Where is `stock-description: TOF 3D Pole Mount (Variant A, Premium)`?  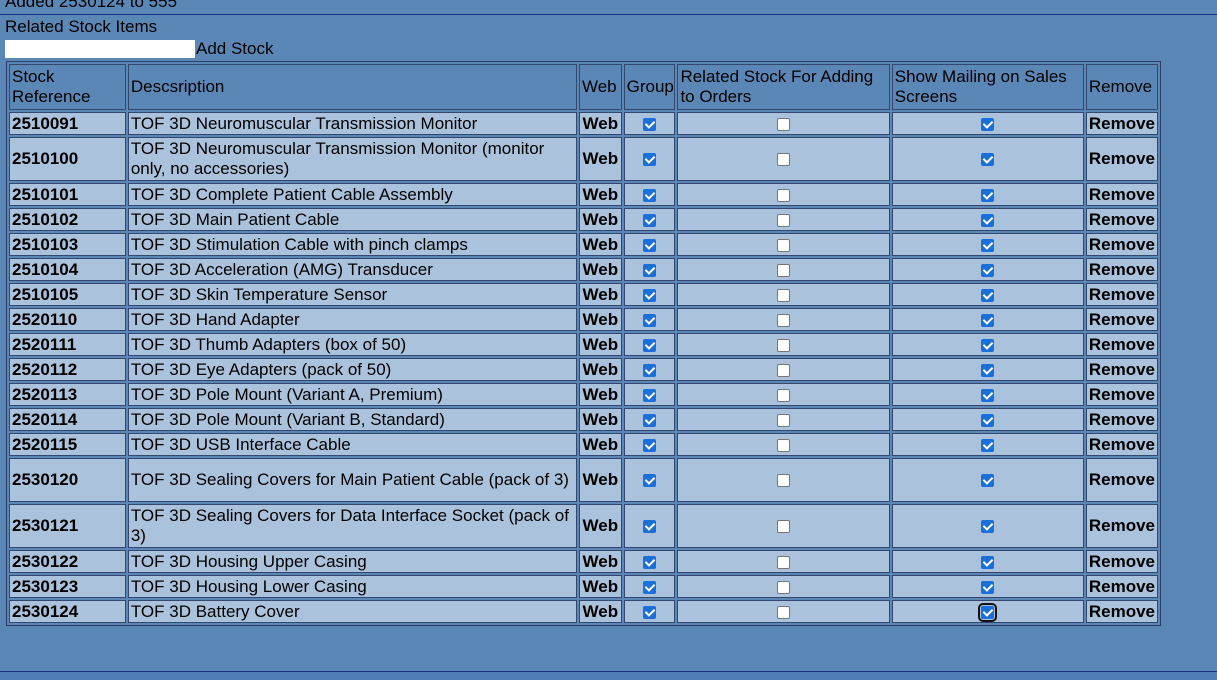
stock-description: TOF 3D Pole Mount (Variant A, Premium) is located at coordinates (352, 394).